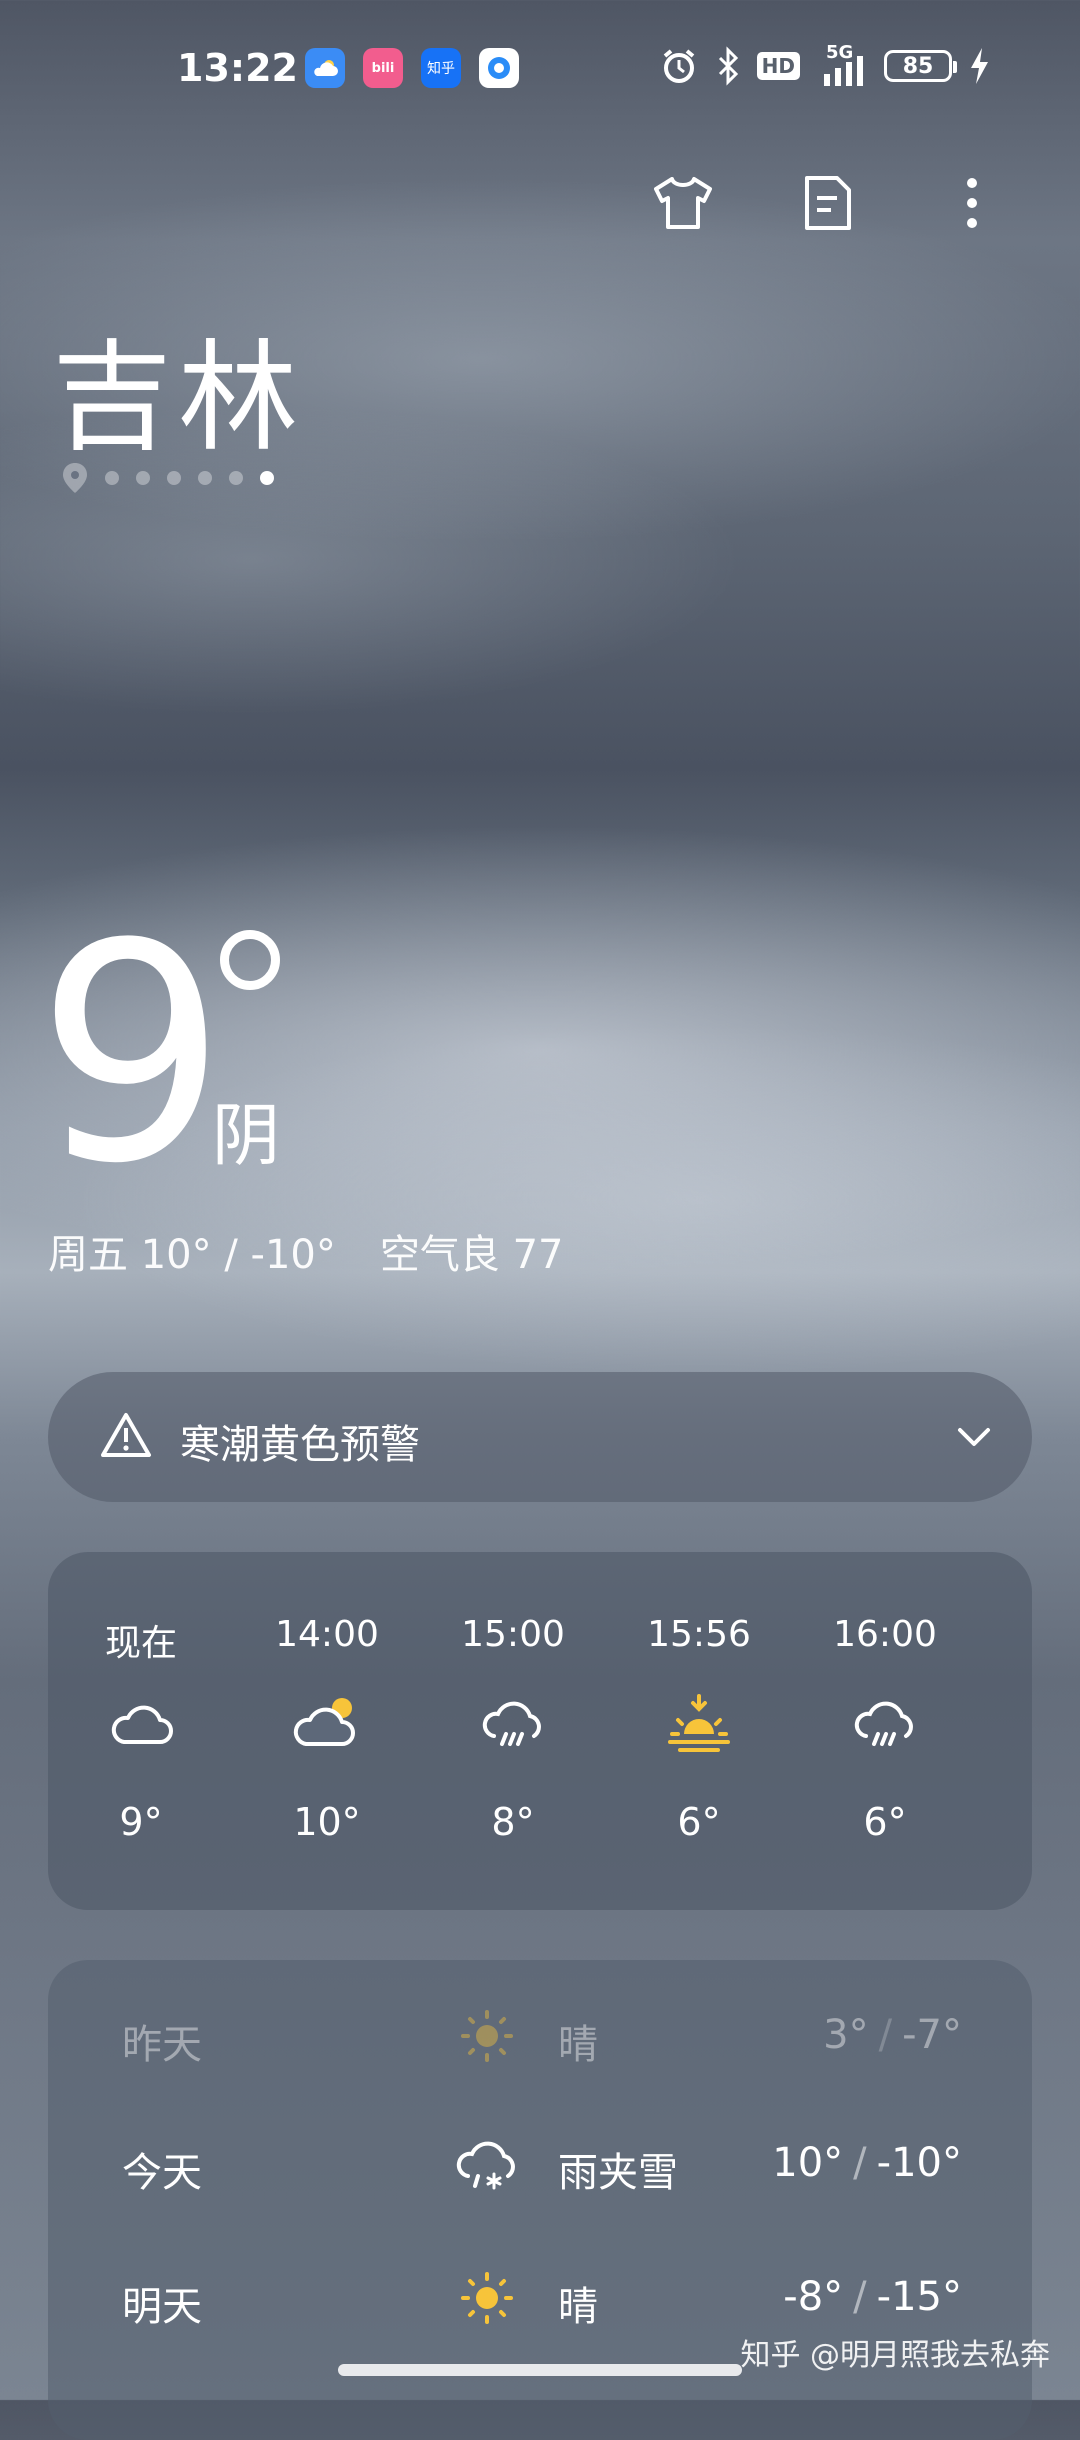 The image size is (1080, 2440). I want to click on system-icons: HD 5G 85, so click(824, 64).